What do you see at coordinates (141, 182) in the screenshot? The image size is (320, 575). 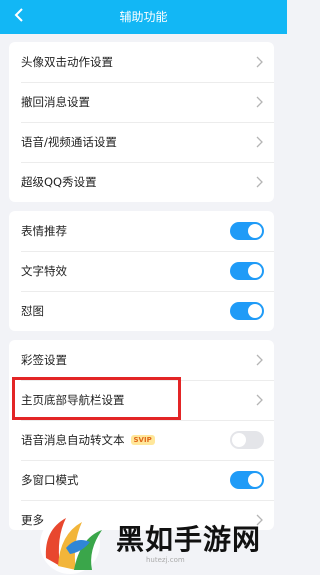 I see `setting-super-qq-show: 超级QQ秀设置` at bounding box center [141, 182].